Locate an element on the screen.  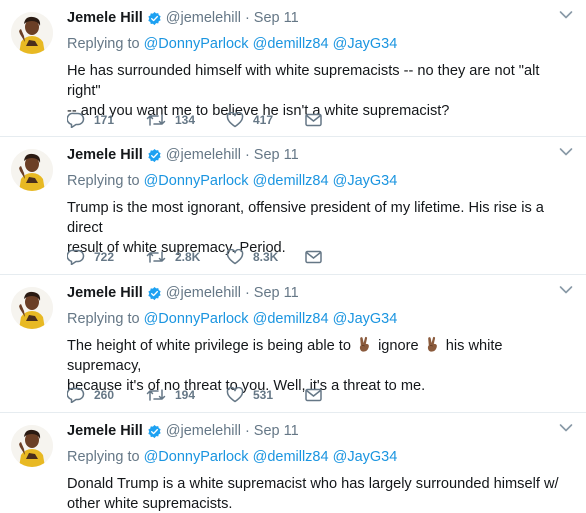
retweet-button: 134 is located at coordinates (186, 120).